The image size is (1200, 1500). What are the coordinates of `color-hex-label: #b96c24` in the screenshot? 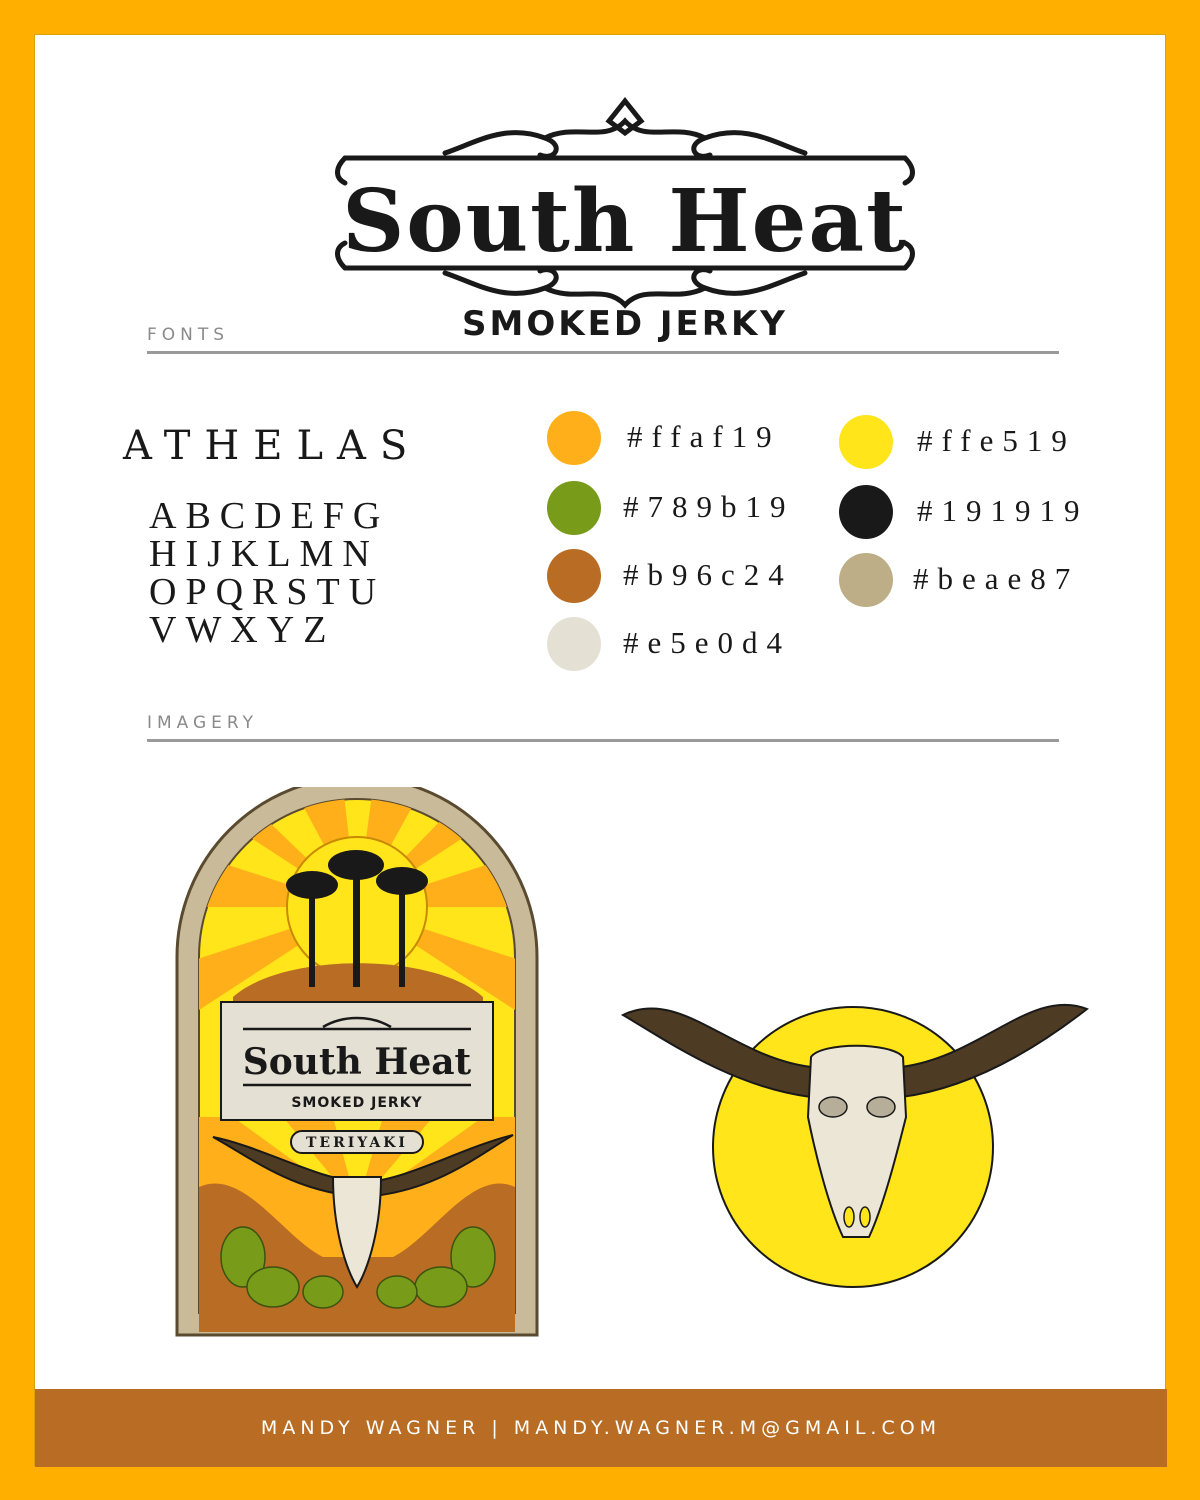 It's located at (708, 574).